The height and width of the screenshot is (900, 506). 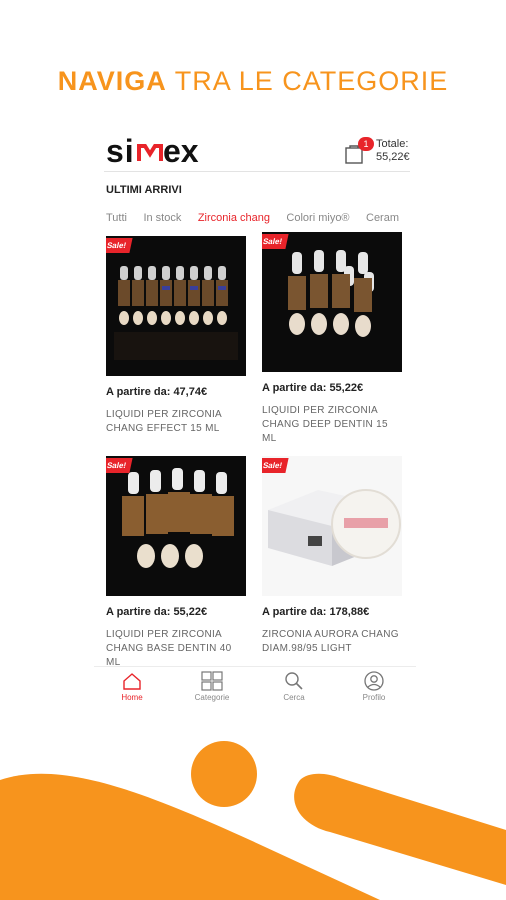 What do you see at coordinates (374, 697) in the screenshot?
I see `nav-profilo-label: Profilo` at bounding box center [374, 697].